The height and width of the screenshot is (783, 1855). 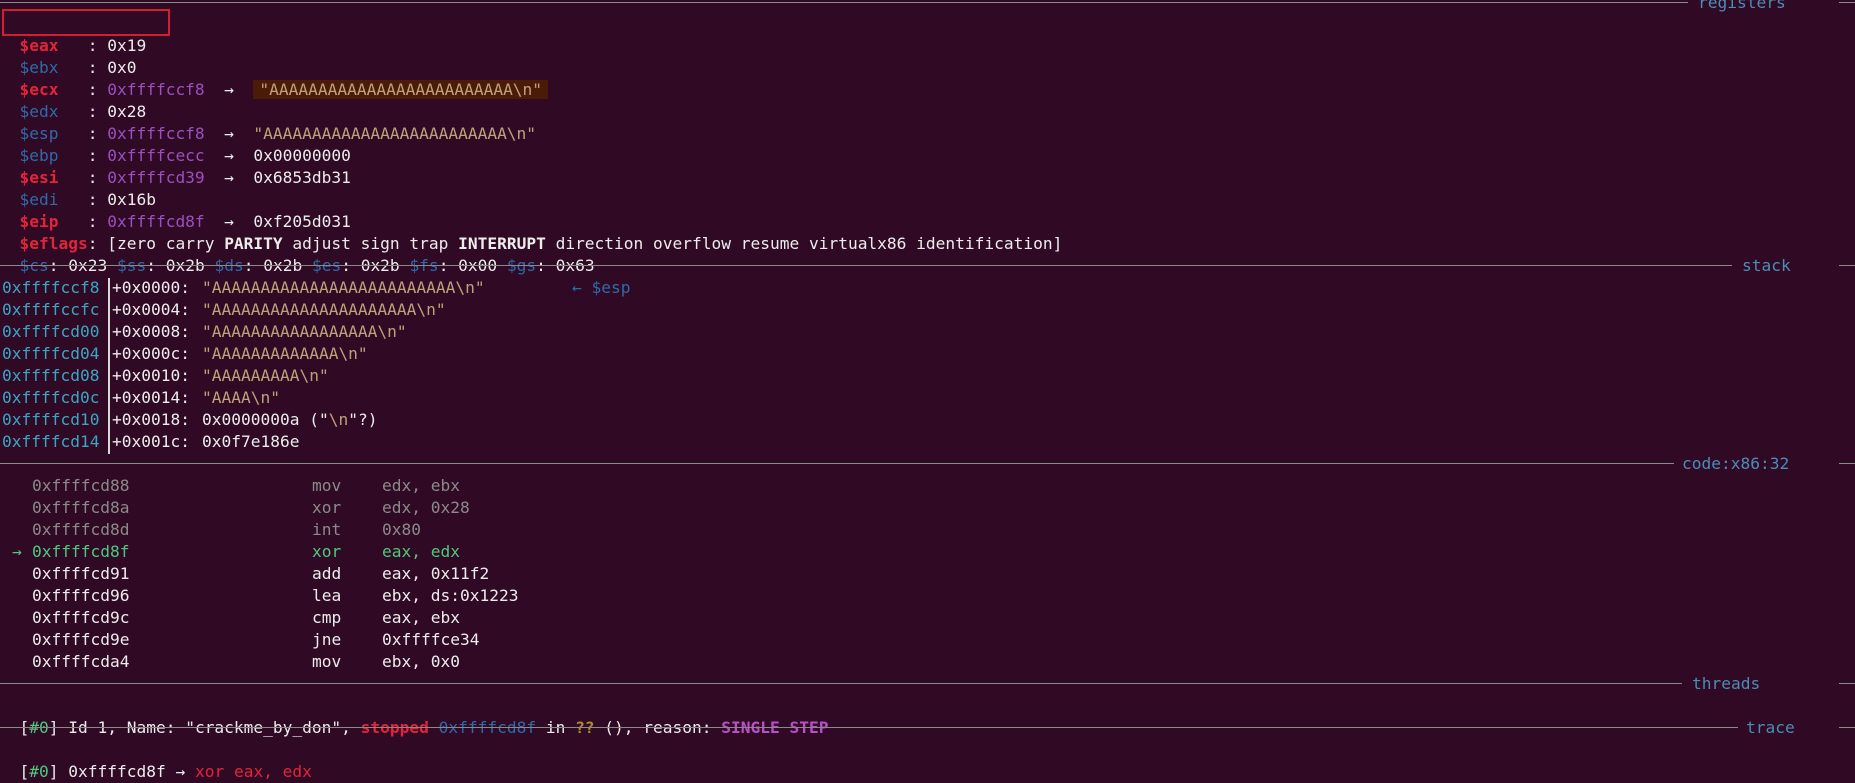 What do you see at coordinates (51, 419) in the screenshot?
I see `stack-address: 0xffffcd10` at bounding box center [51, 419].